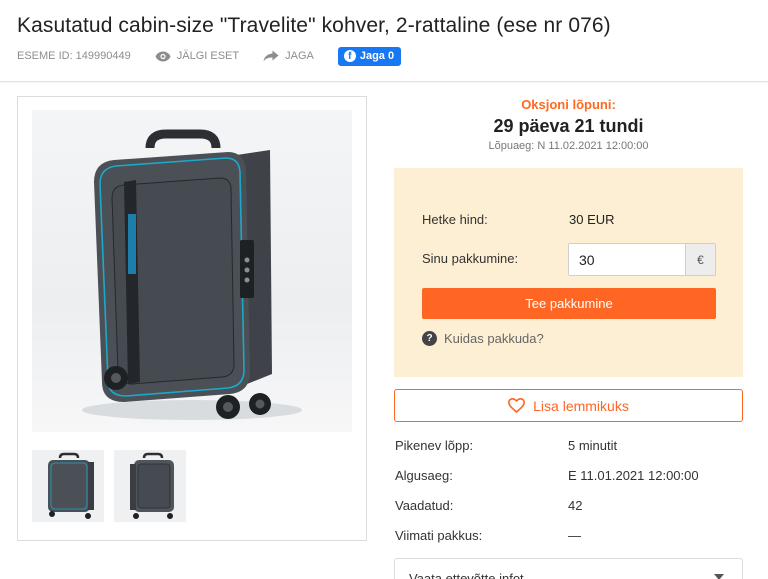  I want to click on how-to-bid-link: ? Kuidas pakkuda?, so click(483, 338).